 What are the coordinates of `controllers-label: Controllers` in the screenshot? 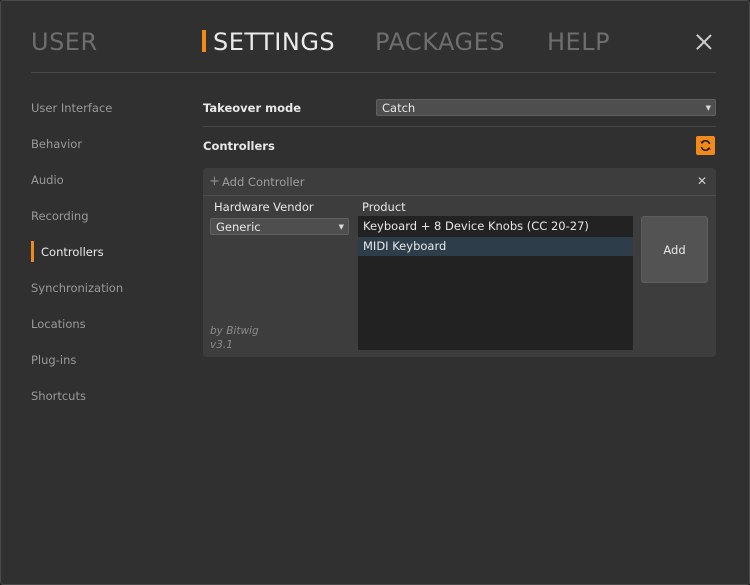 It's located at (239, 146).